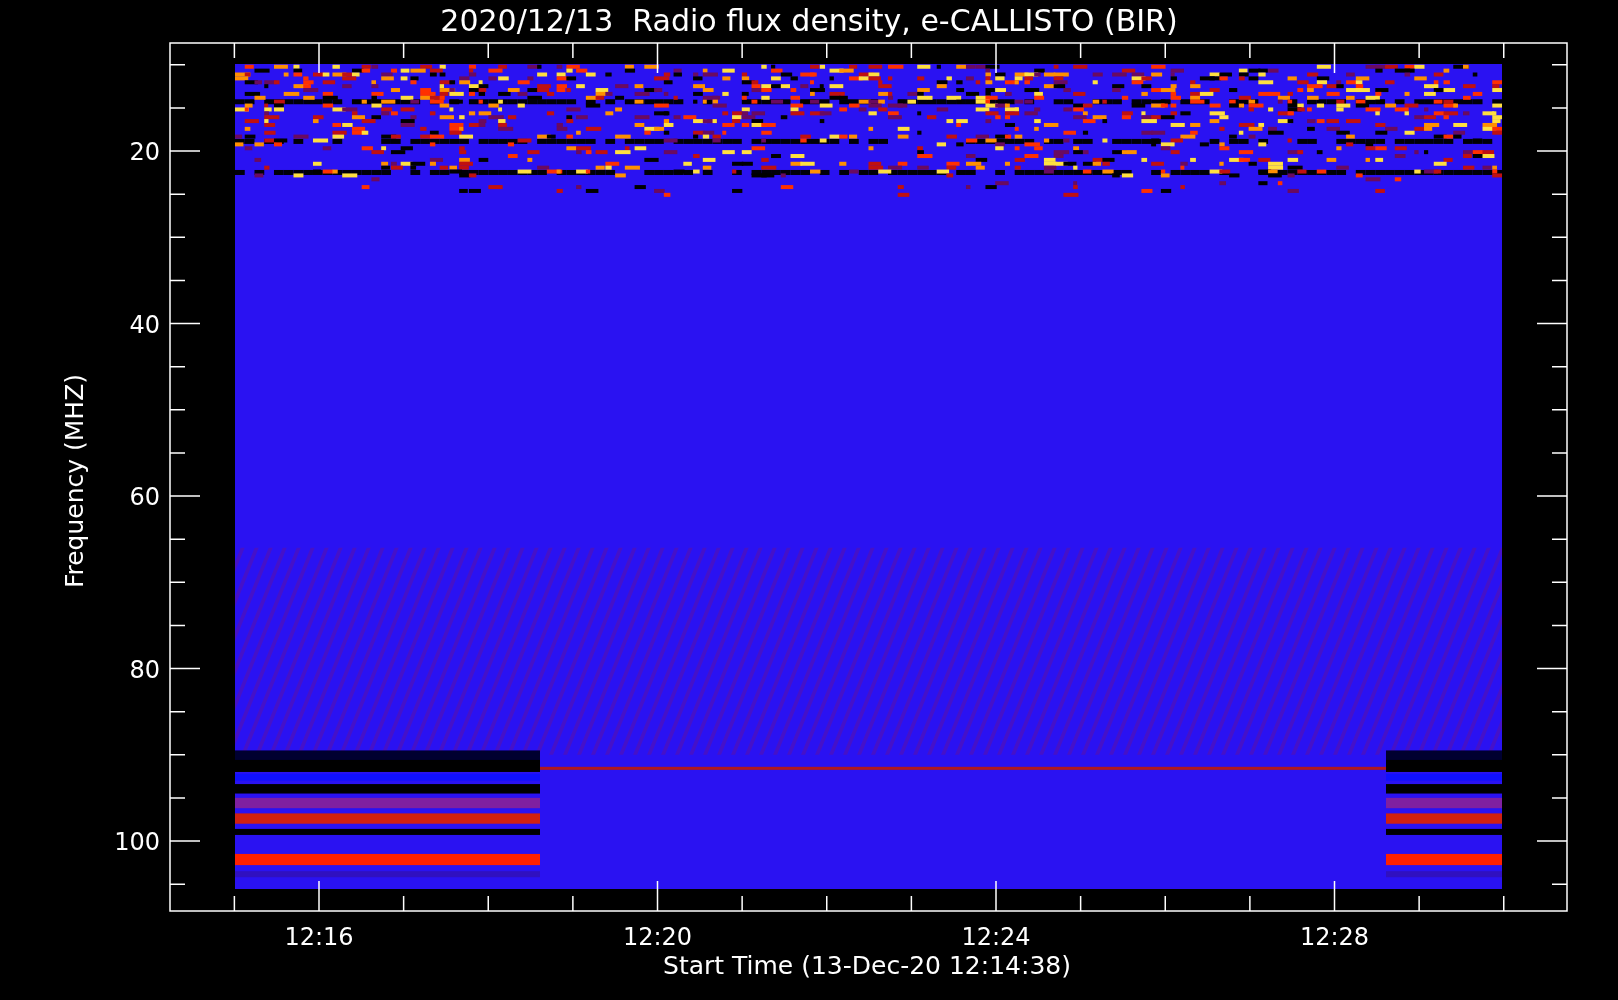  Describe the element at coordinates (144, 324) in the screenshot. I see `tick-label: 40` at that location.